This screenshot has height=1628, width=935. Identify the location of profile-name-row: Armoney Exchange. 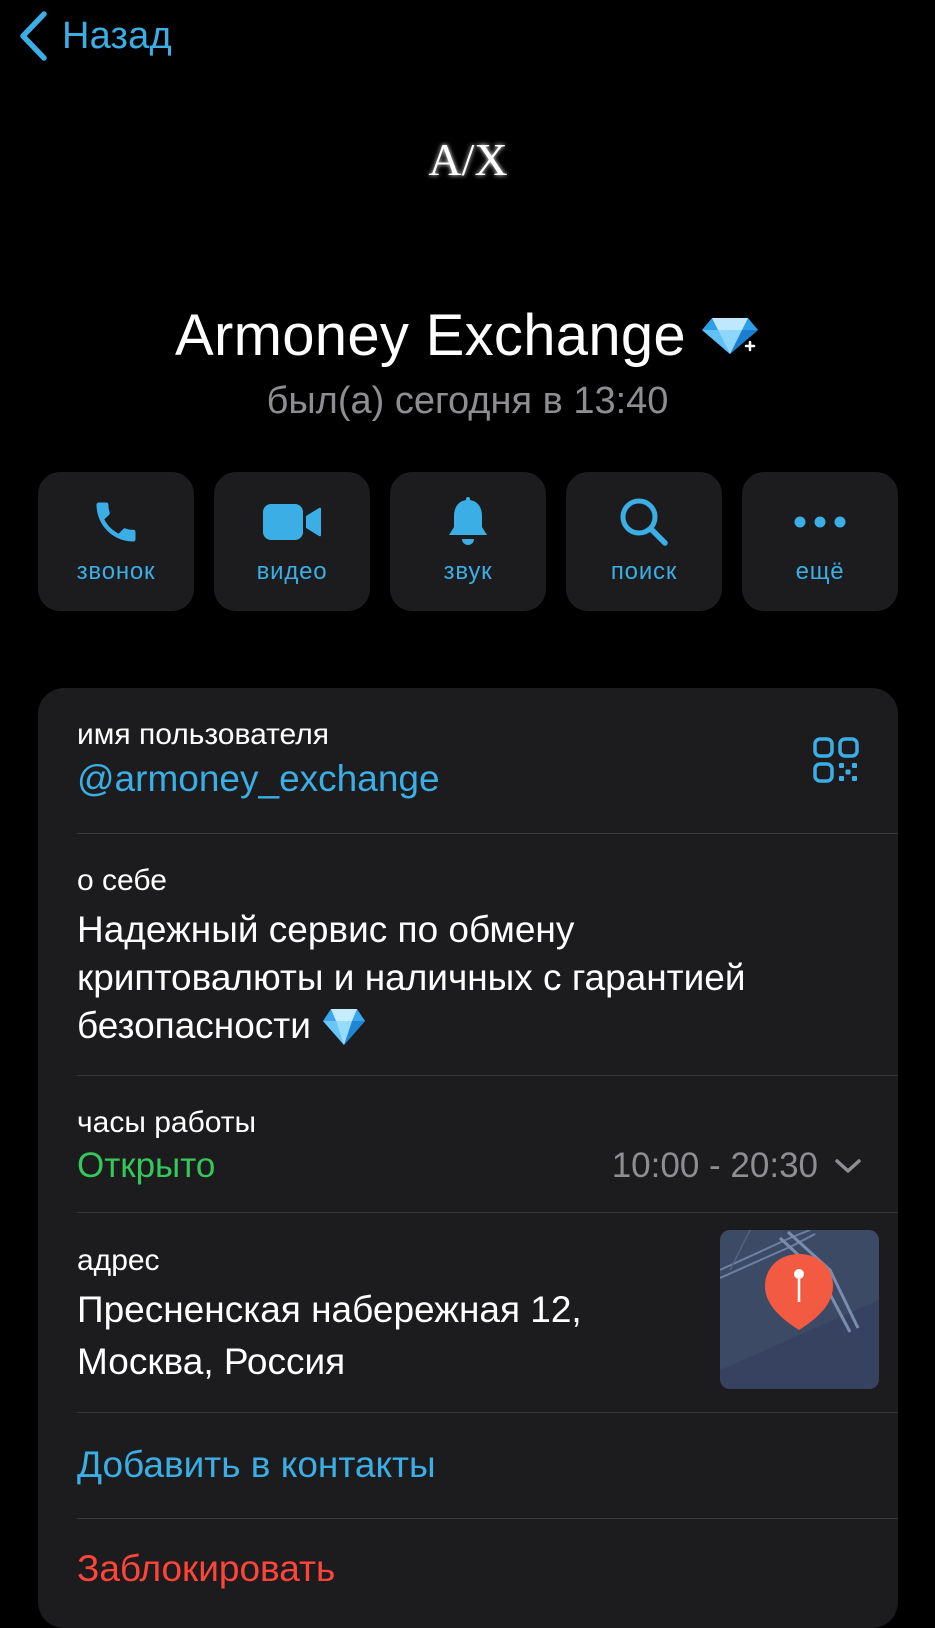
(467, 335).